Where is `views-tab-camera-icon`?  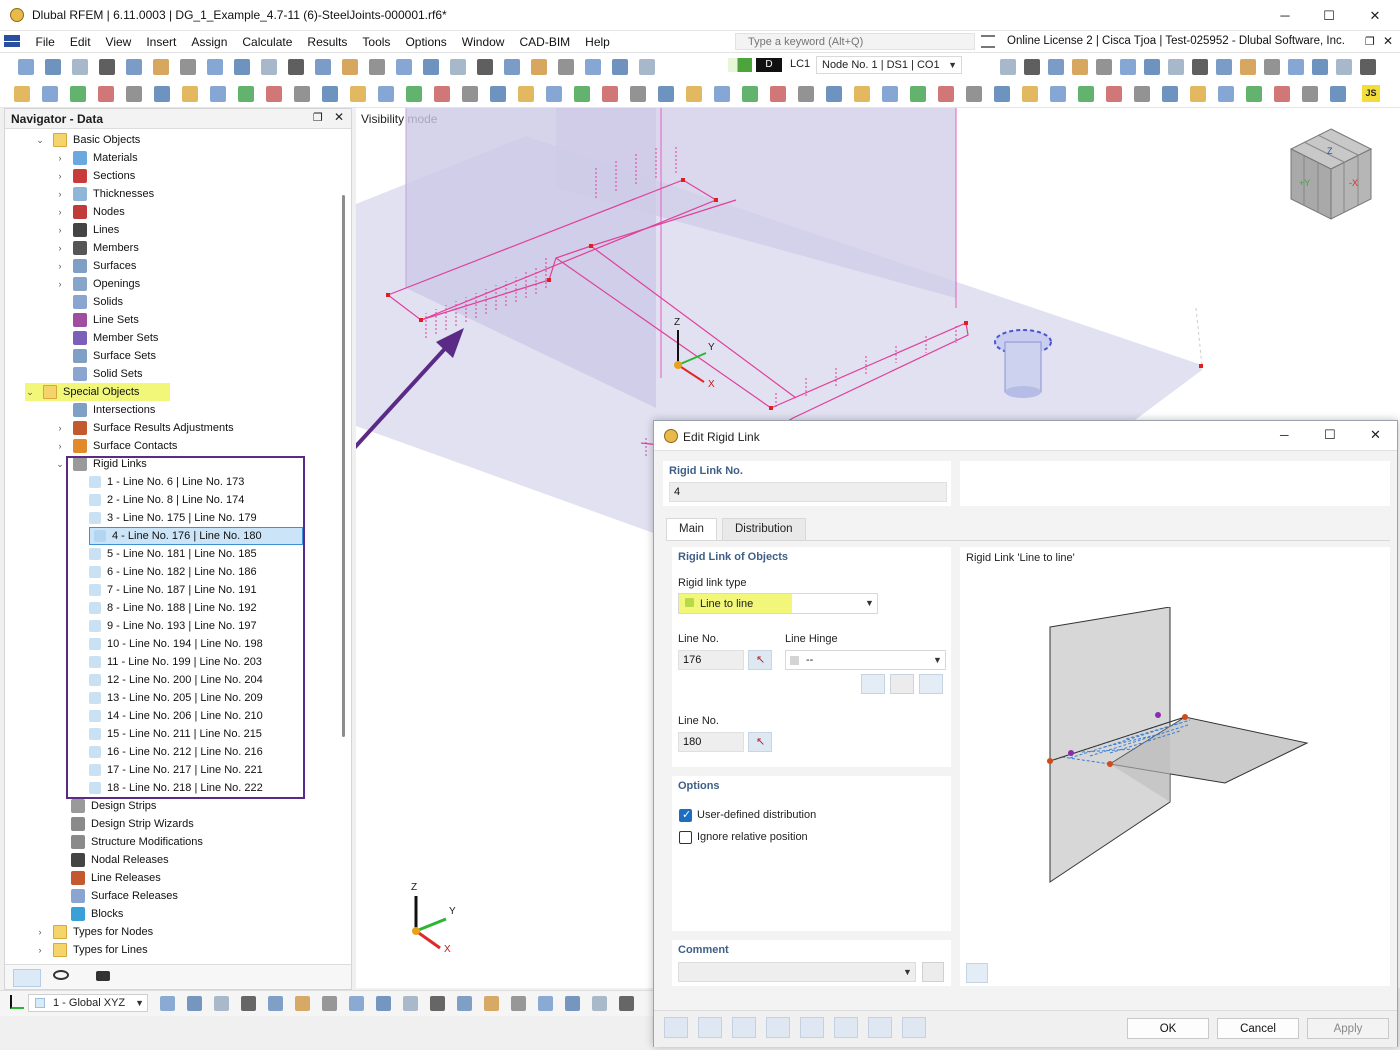
views-tab-camera-icon is located at coordinates (103, 976).